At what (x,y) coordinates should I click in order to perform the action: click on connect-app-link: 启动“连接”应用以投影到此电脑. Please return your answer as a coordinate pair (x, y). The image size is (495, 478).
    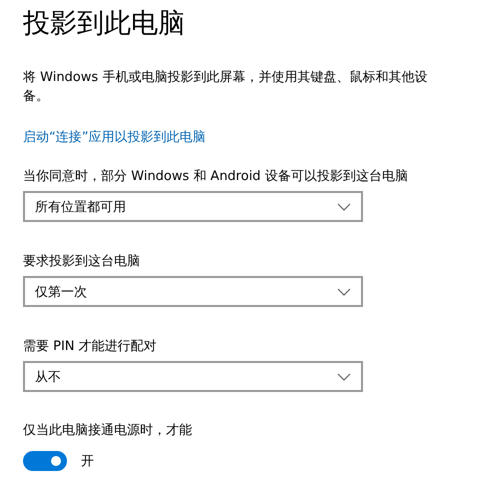
    Looking at the image, I should click on (114, 138).